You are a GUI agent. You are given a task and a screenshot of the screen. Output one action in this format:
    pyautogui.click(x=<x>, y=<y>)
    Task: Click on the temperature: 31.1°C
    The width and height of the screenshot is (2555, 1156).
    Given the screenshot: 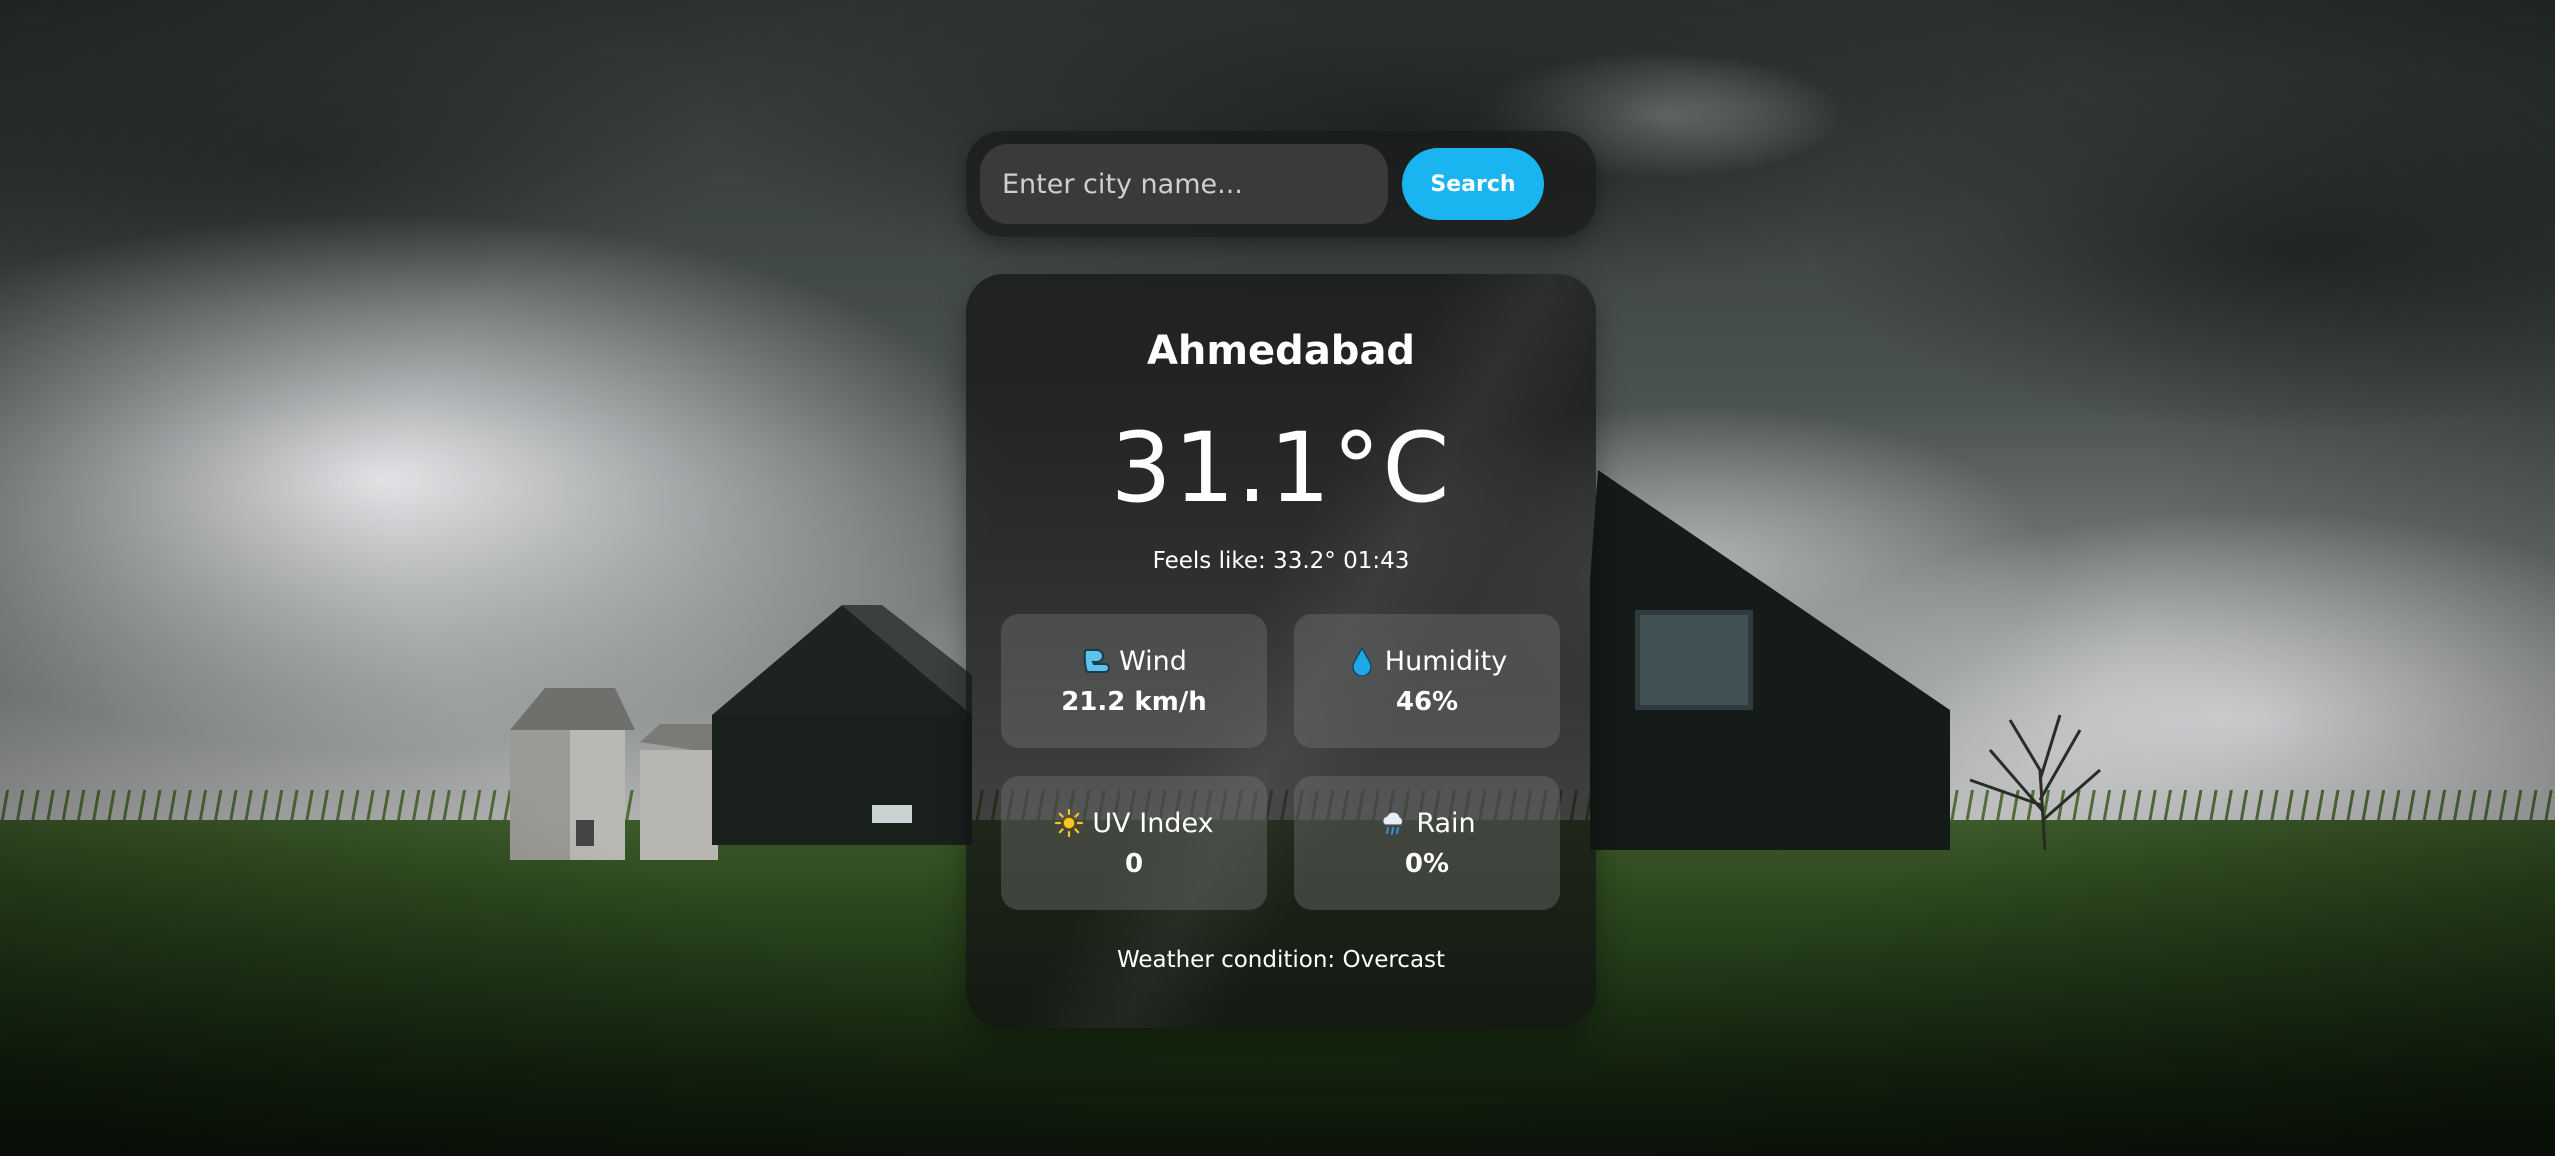 What is the action you would take?
    pyautogui.click(x=1281, y=468)
    